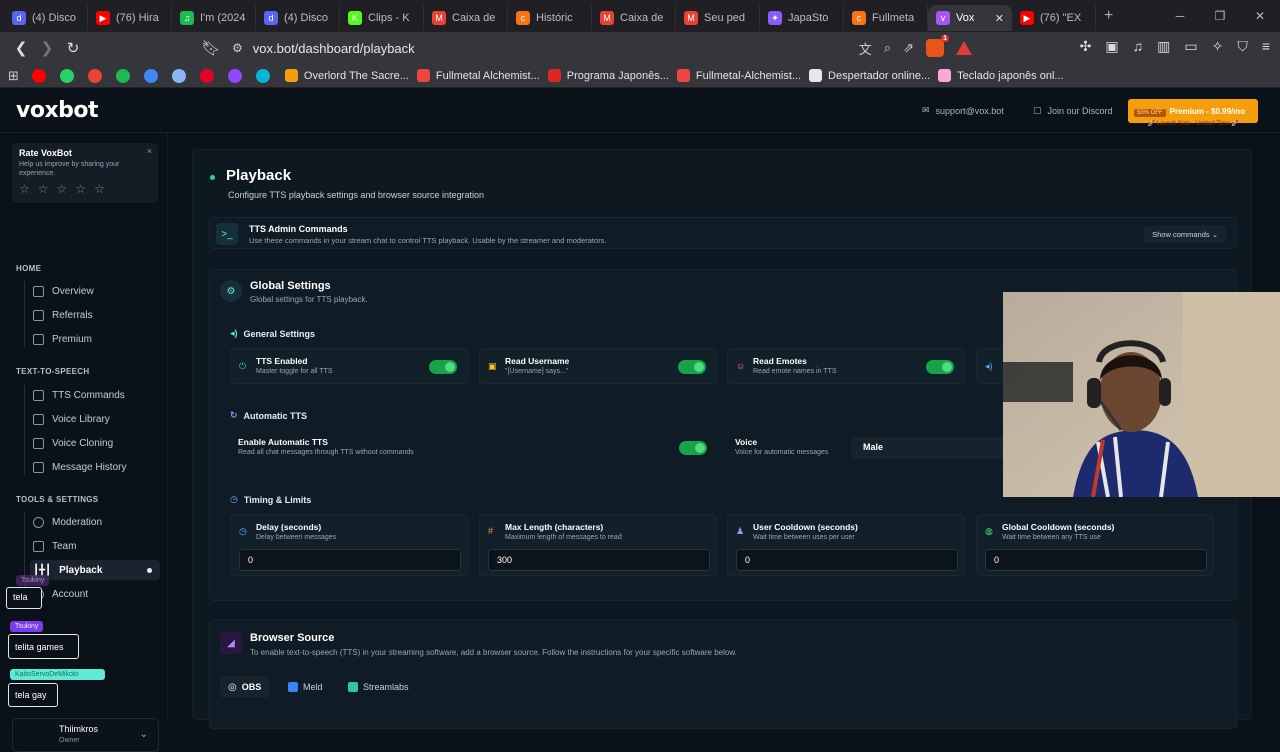  Describe the element at coordinates (1108, 16) in the screenshot. I see `new-tab-icon: +` at that location.